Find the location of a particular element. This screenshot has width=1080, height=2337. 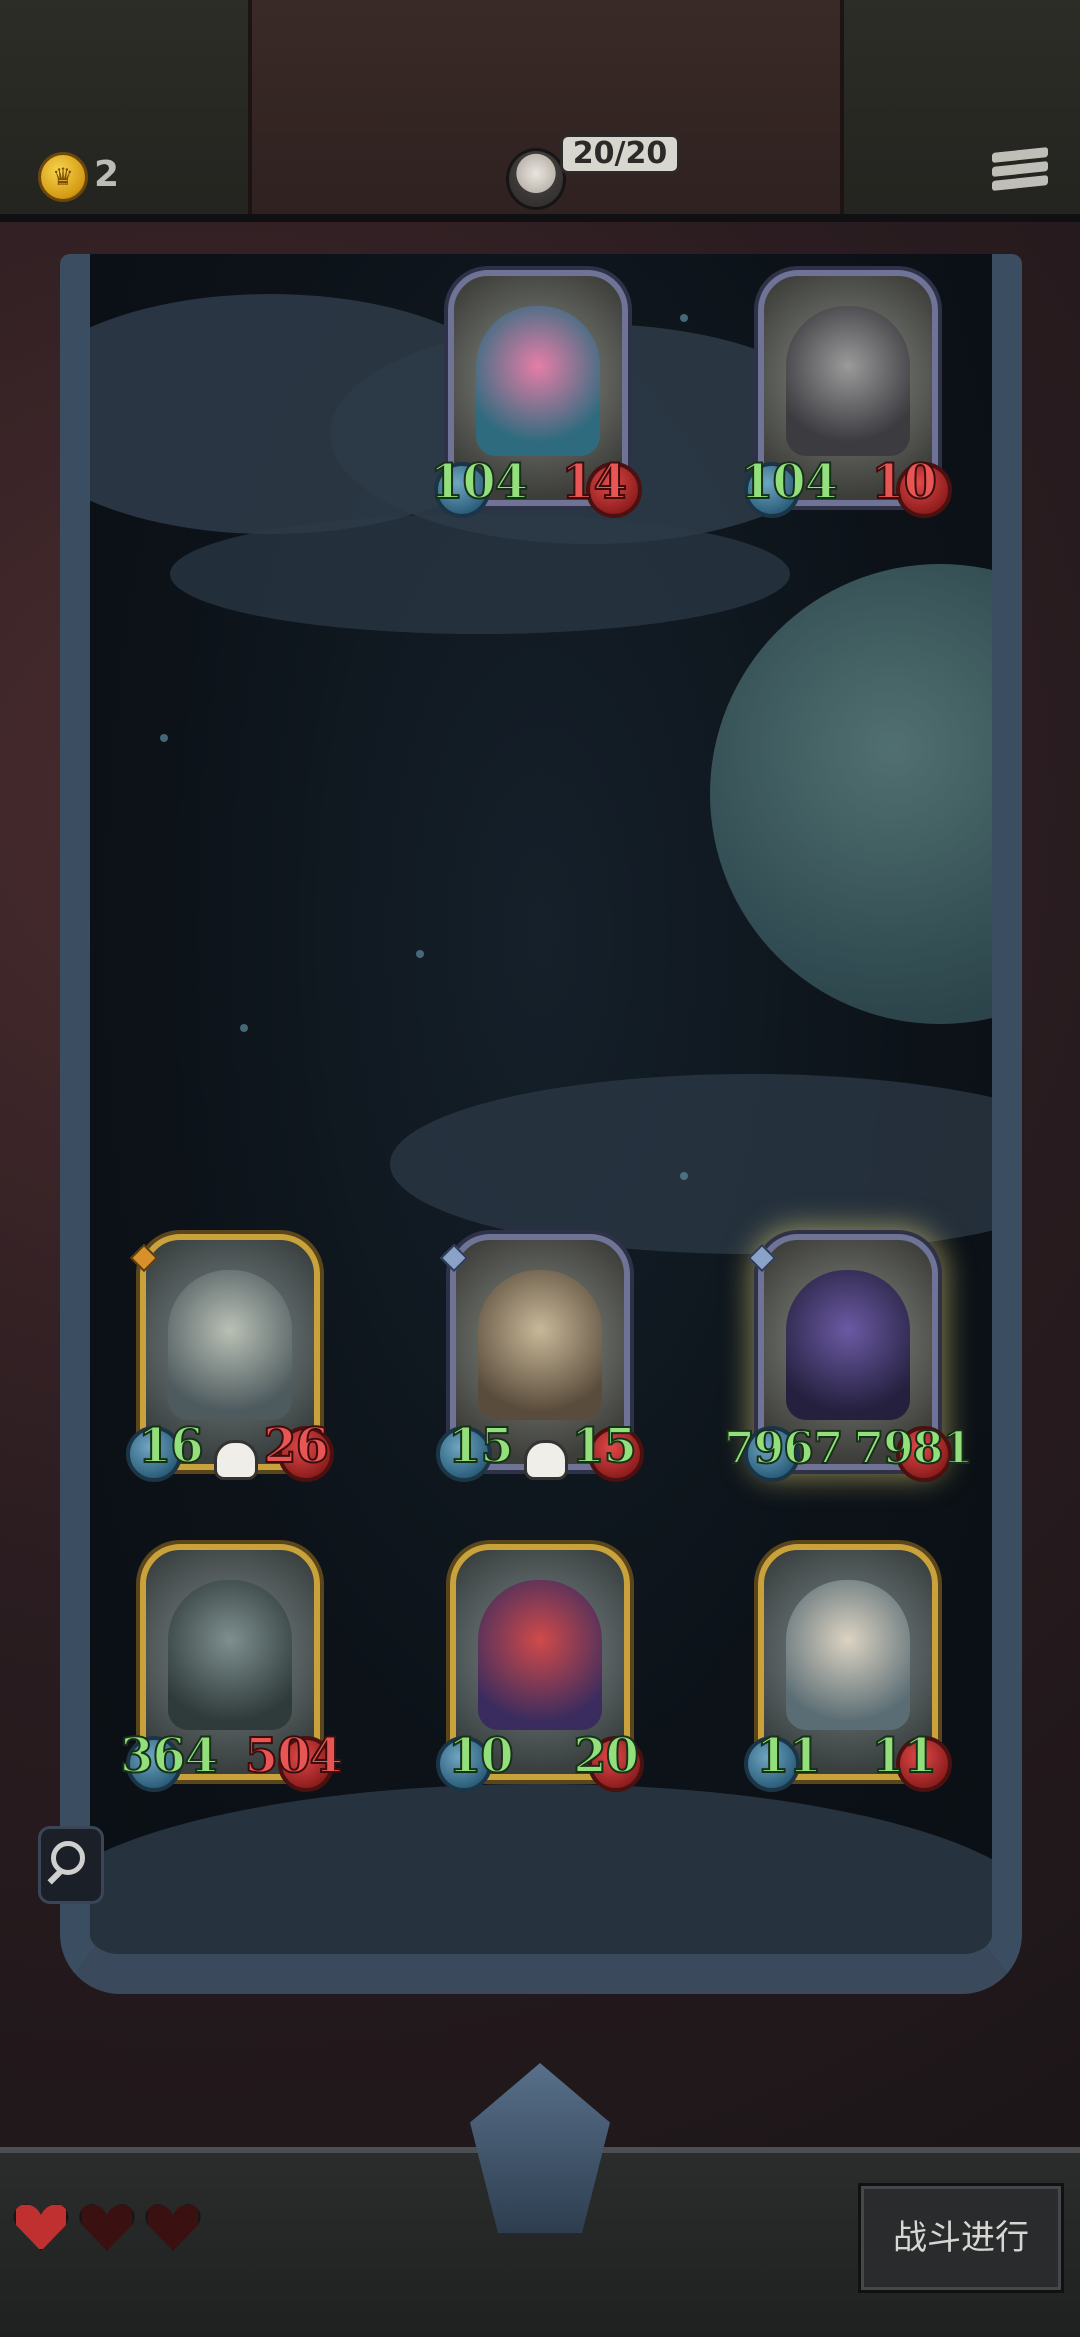

airship-bomb-portrait is located at coordinates (540, 1345).